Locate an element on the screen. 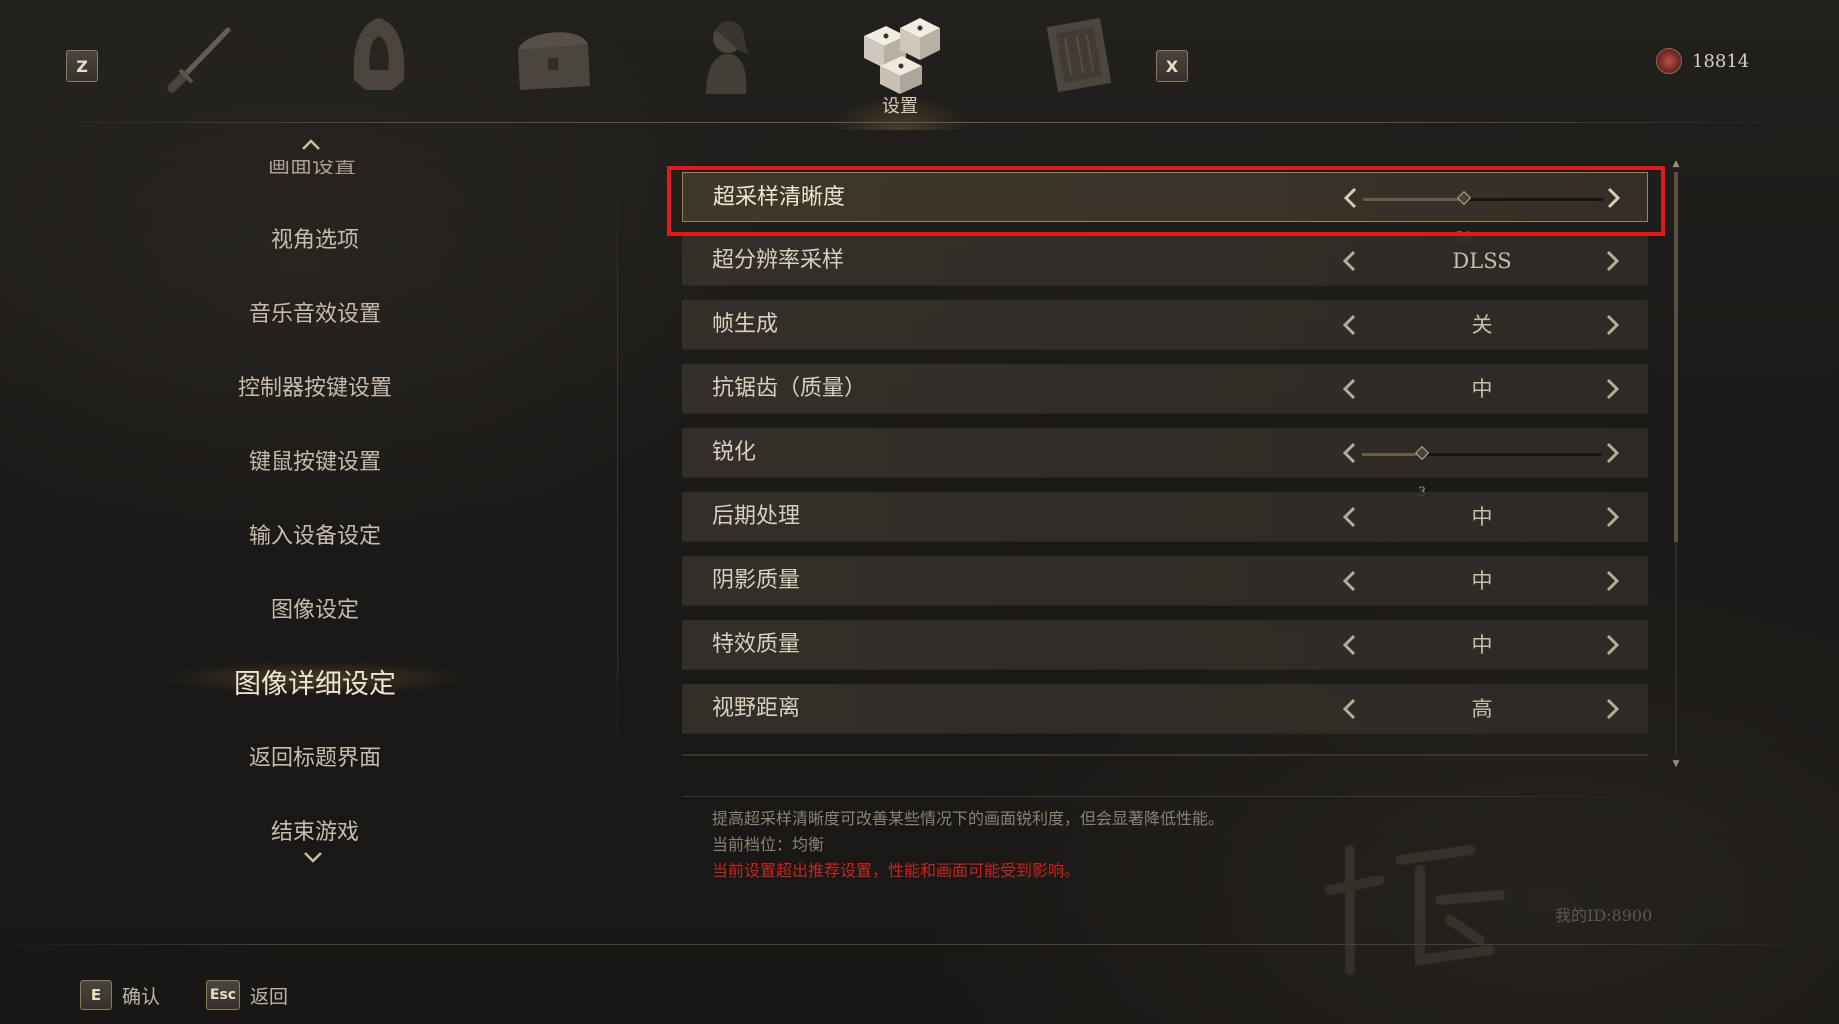 The width and height of the screenshot is (1839, 1024). chest-icon is located at coordinates (553, 55).